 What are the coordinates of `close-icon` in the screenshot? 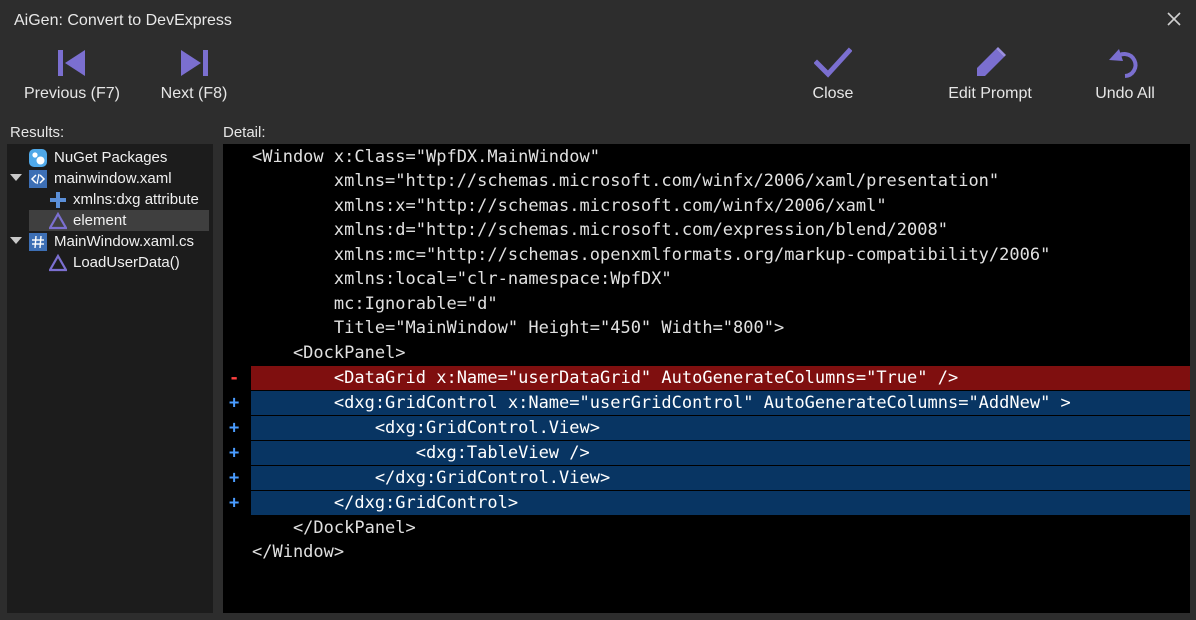 It's located at (1174, 19).